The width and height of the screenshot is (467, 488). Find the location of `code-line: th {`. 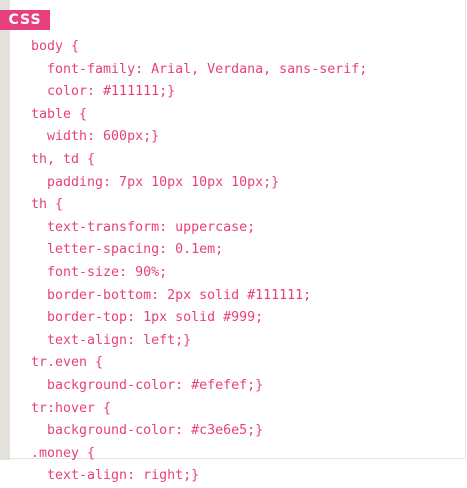

code-line: th { is located at coordinates (47, 205).